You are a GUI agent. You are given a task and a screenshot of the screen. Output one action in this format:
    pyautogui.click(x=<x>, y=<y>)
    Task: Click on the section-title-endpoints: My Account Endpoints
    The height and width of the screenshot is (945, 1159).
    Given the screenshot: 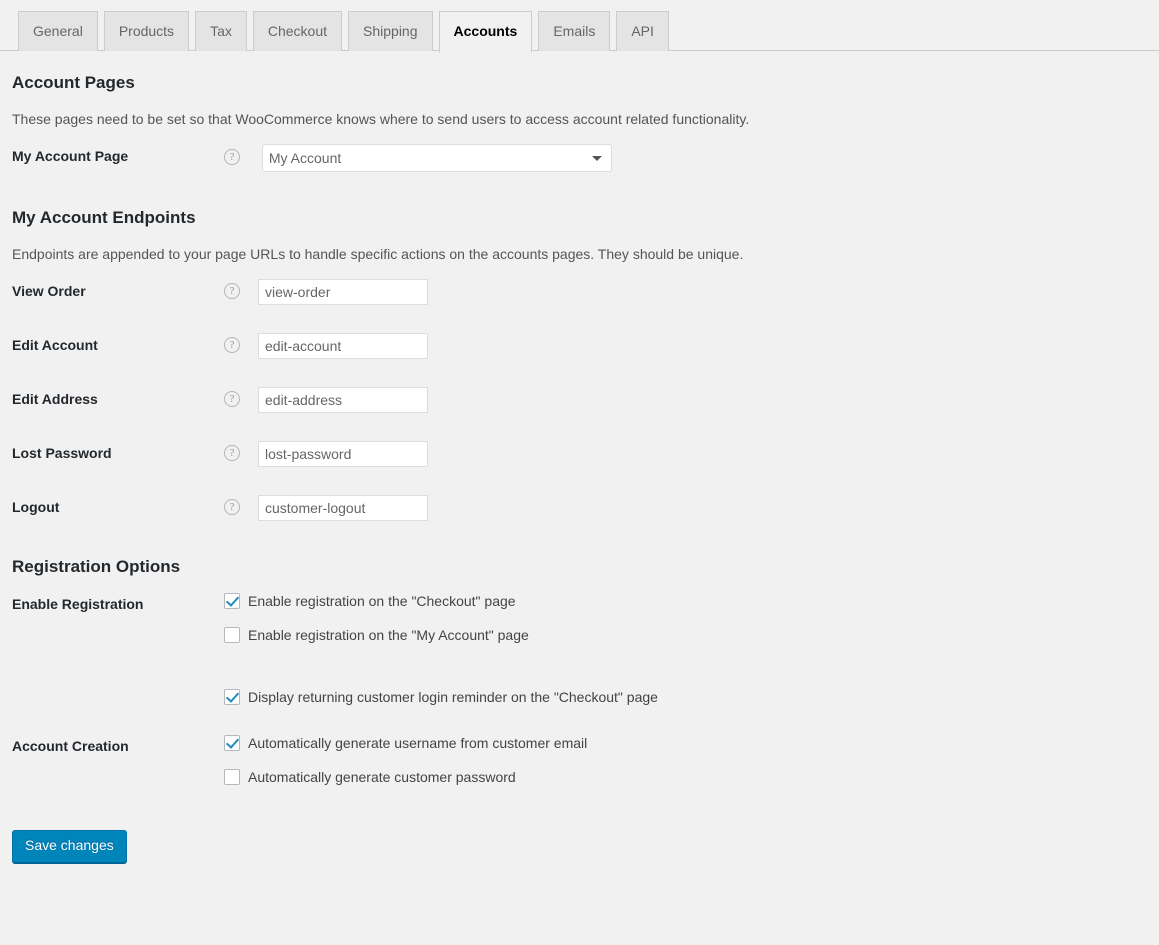 What is the action you would take?
    pyautogui.click(x=104, y=218)
    